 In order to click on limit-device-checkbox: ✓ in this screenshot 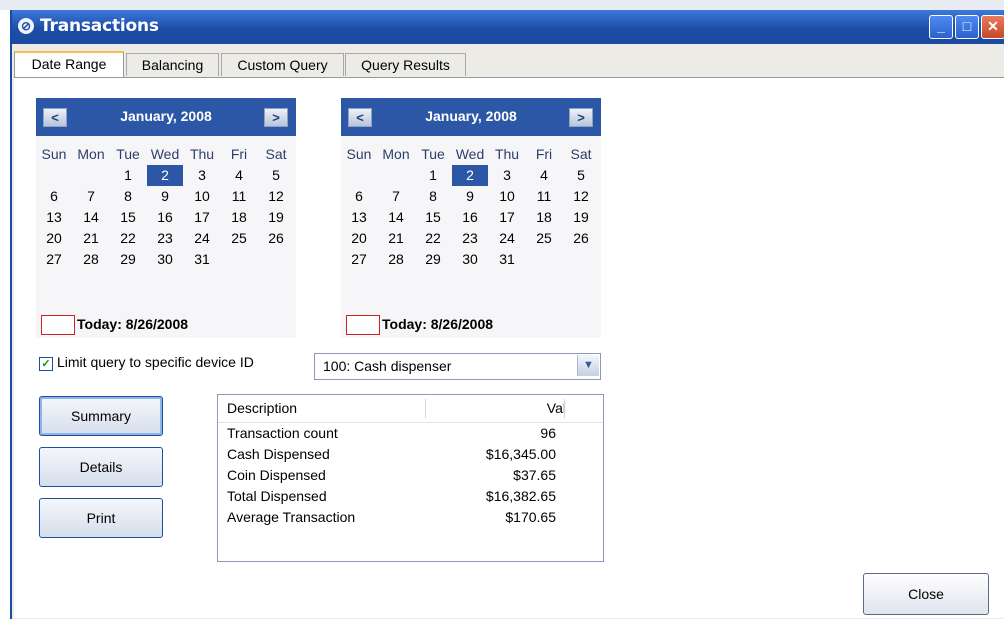, I will do `click(46, 364)`.